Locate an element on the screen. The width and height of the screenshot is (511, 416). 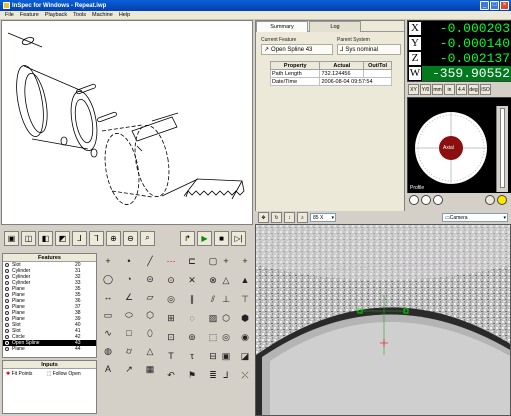
rings-view-icon is located at coordinates (426, 200).